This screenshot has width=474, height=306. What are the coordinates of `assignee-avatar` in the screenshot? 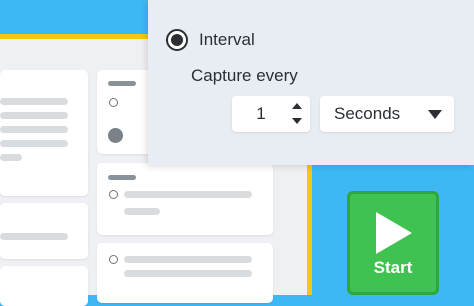 It's located at (115, 135).